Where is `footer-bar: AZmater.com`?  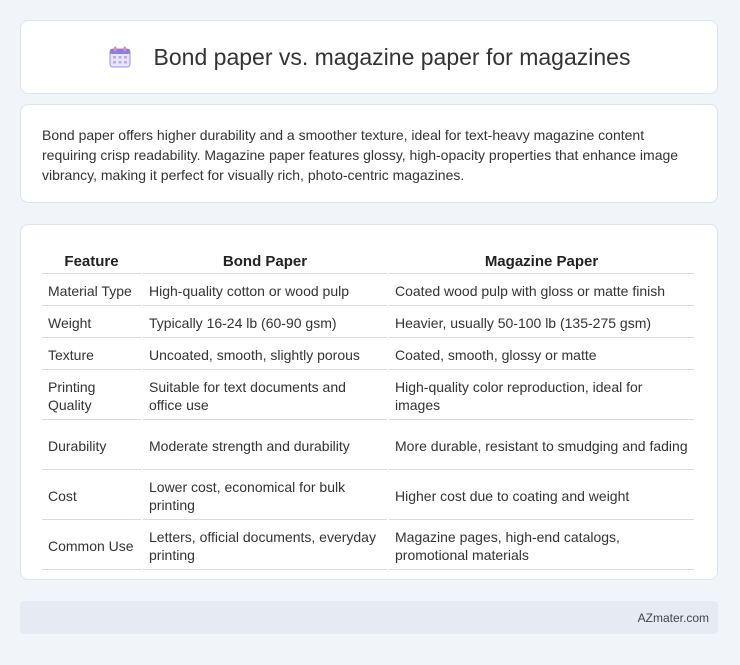 footer-bar: AZmater.com is located at coordinates (369, 617).